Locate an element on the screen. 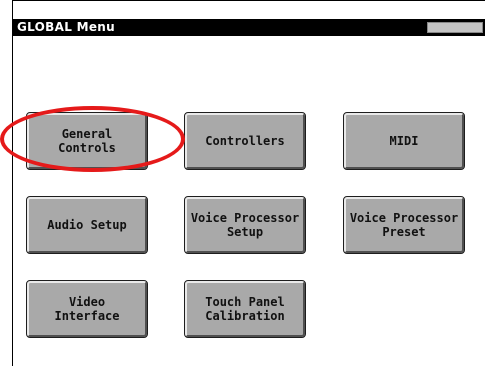 The width and height of the screenshot is (485, 366). video-interface-button: Video Interface is located at coordinates (87, 309).